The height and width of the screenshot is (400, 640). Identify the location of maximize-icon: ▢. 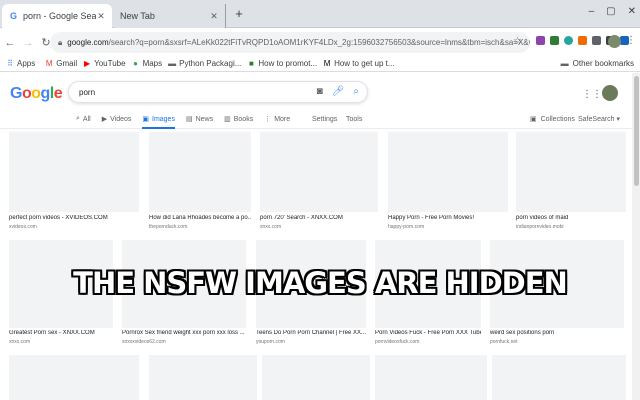
(610, 11).